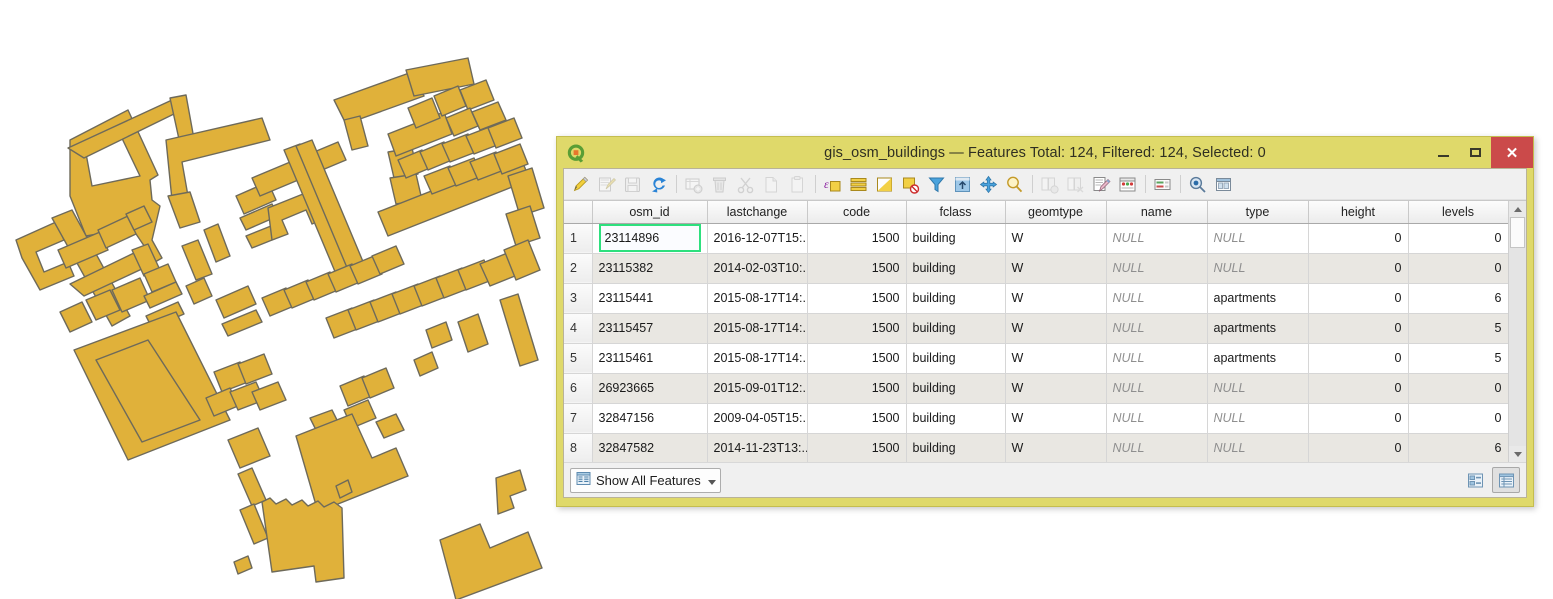  What do you see at coordinates (650, 328) in the screenshot?
I see `cell-osm_id: 23115457` at bounding box center [650, 328].